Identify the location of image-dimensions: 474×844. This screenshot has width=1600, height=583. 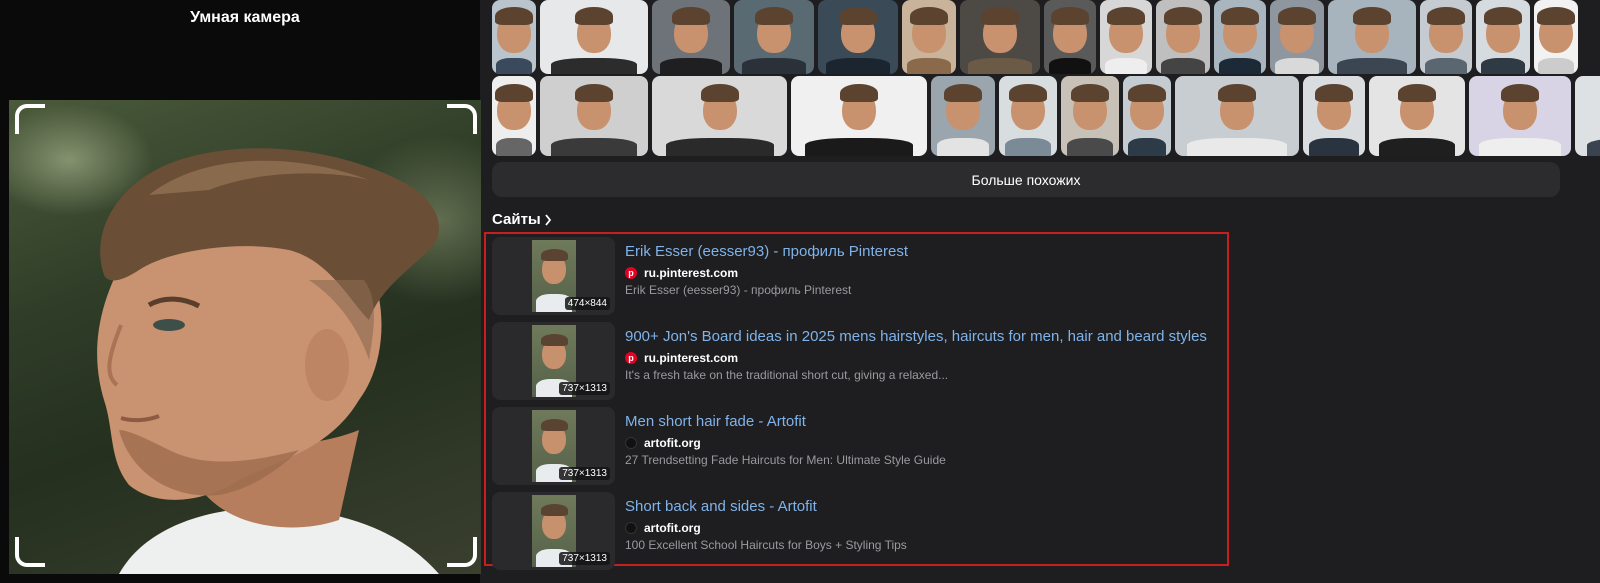
(587, 303).